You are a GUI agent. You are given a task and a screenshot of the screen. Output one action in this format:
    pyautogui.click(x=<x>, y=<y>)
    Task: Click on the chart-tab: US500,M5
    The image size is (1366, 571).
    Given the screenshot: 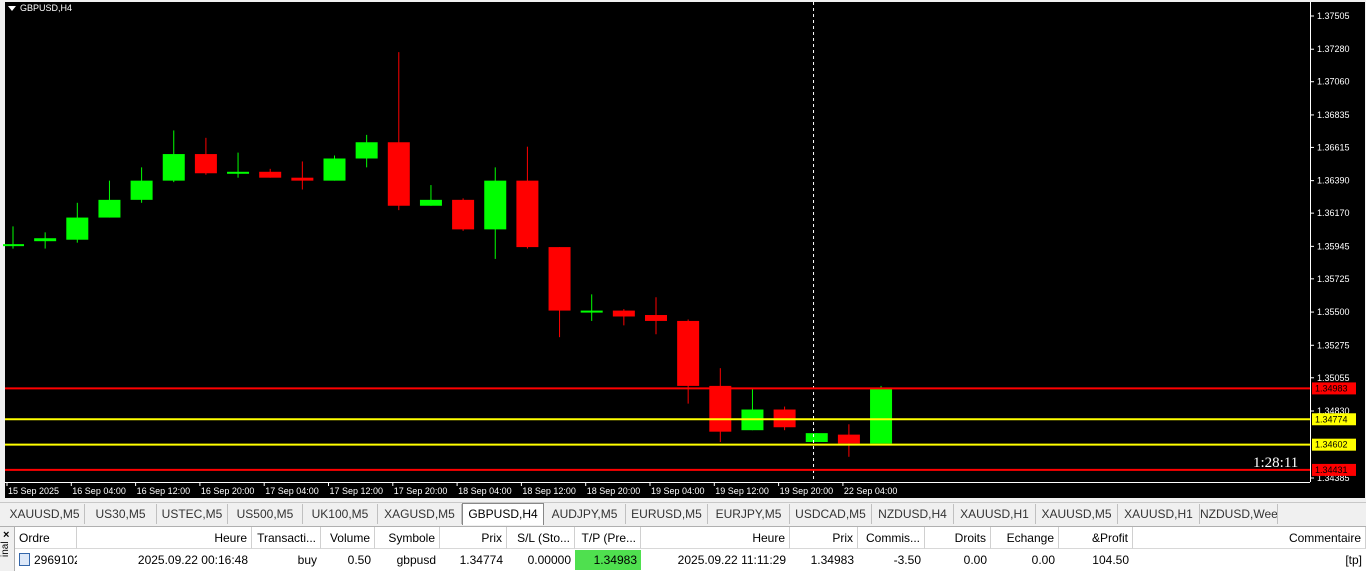 What is the action you would take?
    pyautogui.click(x=265, y=514)
    